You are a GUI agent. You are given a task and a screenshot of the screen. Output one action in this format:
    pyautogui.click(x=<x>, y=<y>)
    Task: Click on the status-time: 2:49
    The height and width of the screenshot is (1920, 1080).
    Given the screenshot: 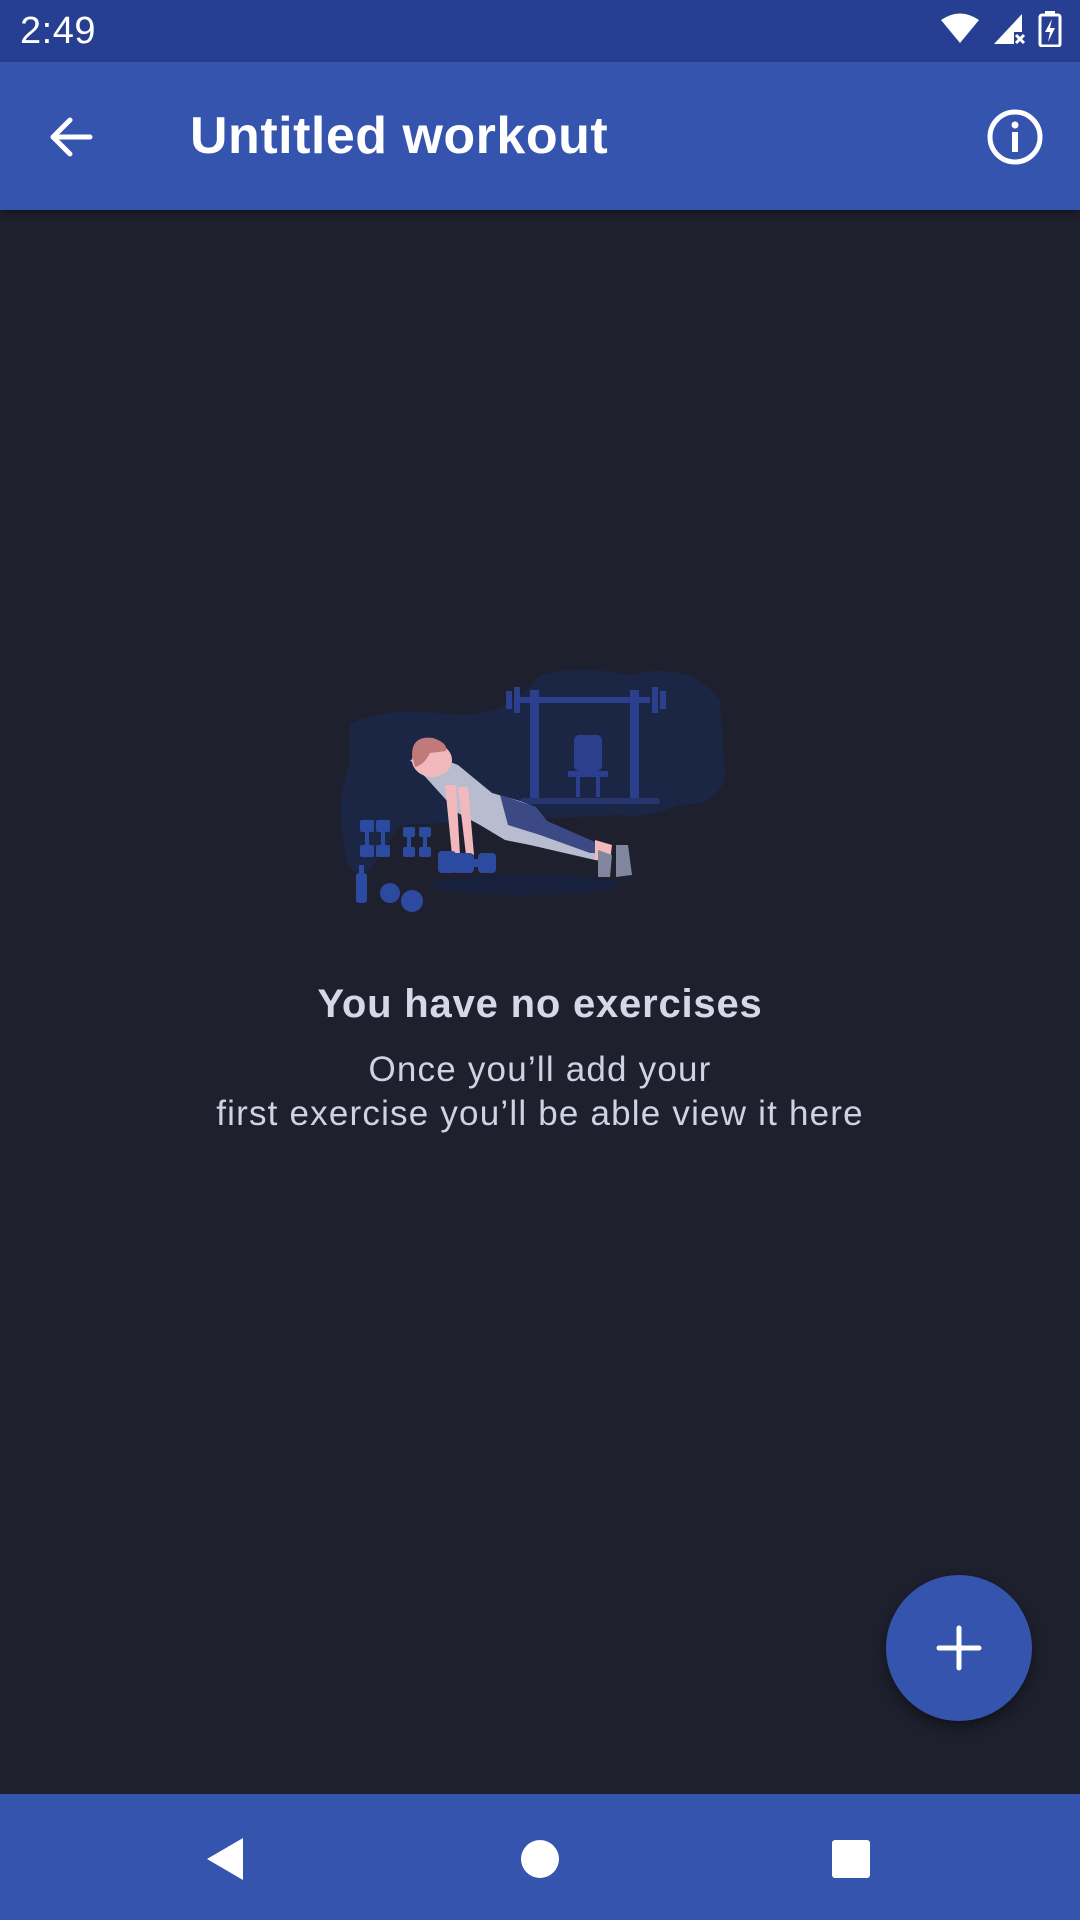 What is the action you would take?
    pyautogui.click(x=58, y=31)
    